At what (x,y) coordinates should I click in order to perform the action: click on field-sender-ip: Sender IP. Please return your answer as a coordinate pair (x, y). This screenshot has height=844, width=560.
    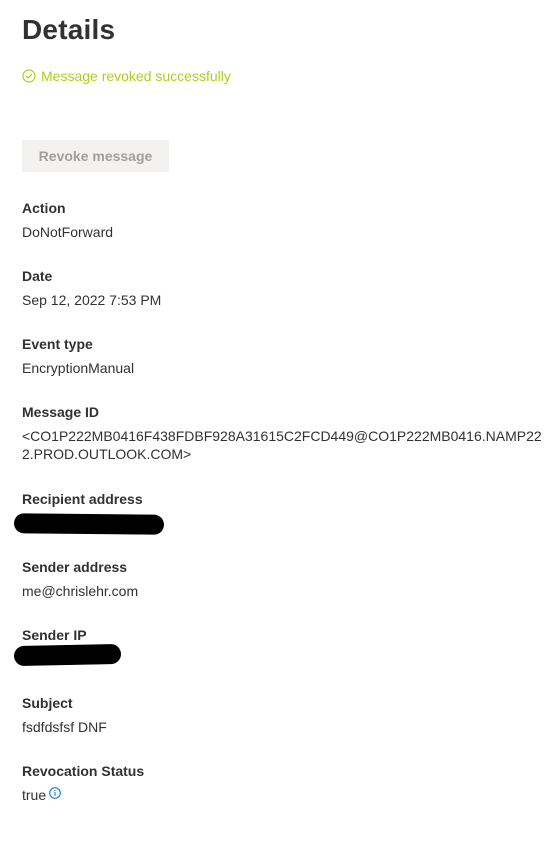
    Looking at the image, I should click on (287, 635).